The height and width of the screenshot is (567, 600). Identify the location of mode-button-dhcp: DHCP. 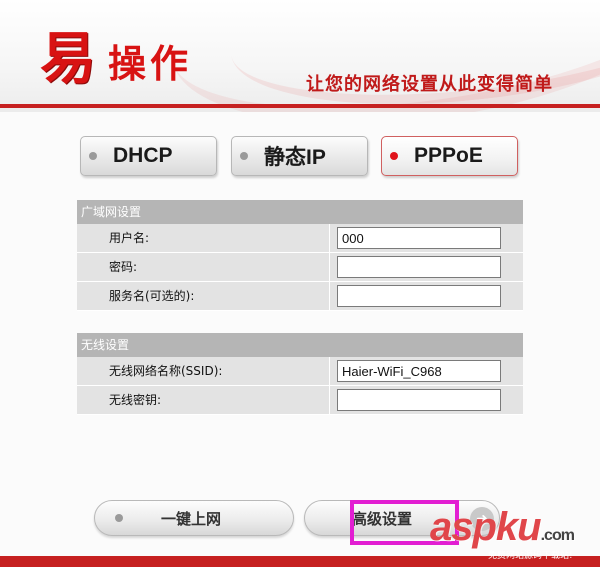
(148, 156).